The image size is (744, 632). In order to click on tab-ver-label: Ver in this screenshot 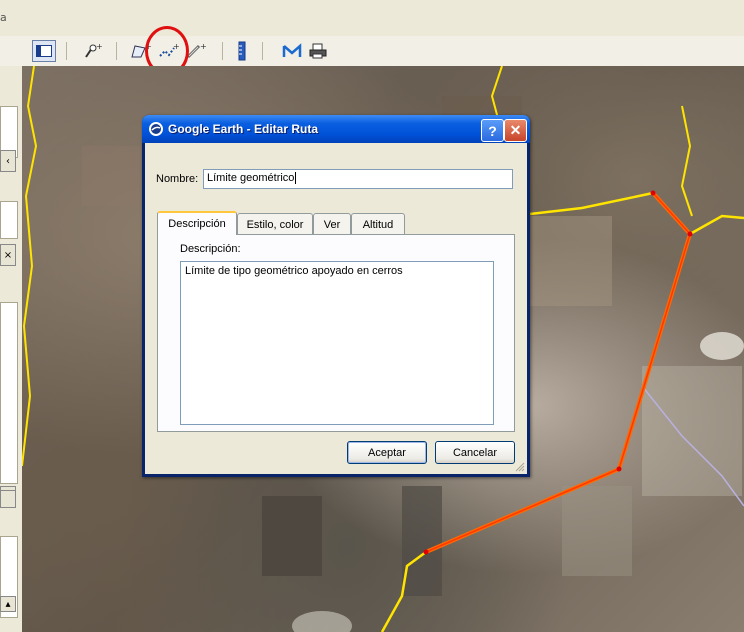, I will do `click(332, 224)`.